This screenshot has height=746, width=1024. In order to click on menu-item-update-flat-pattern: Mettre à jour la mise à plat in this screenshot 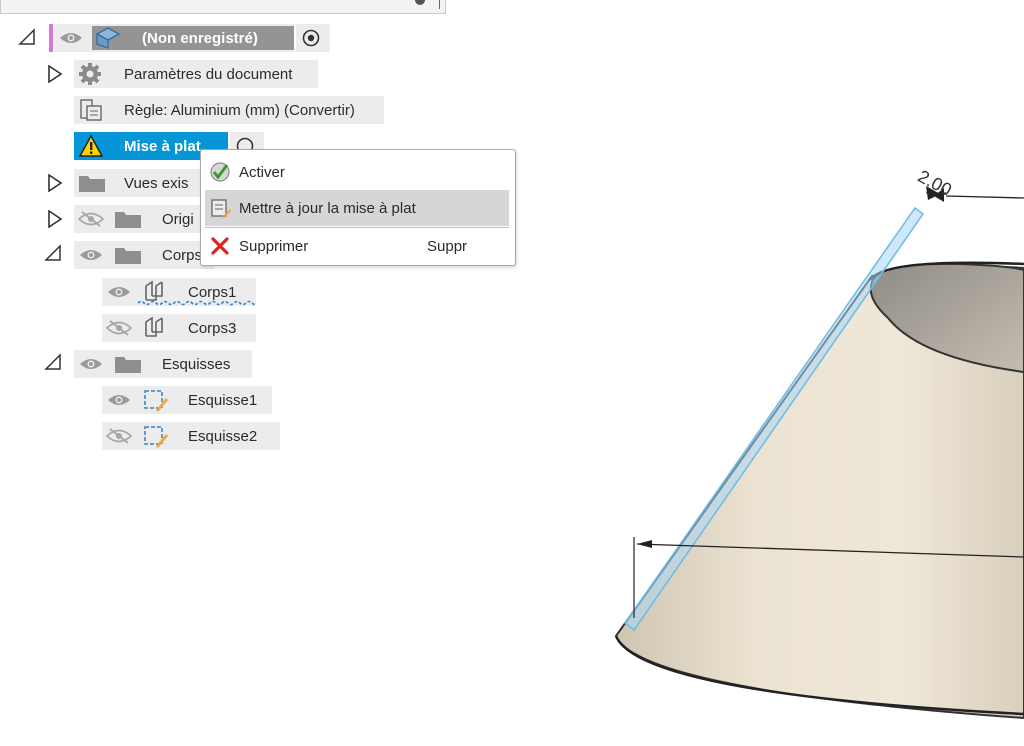, I will do `click(357, 208)`.